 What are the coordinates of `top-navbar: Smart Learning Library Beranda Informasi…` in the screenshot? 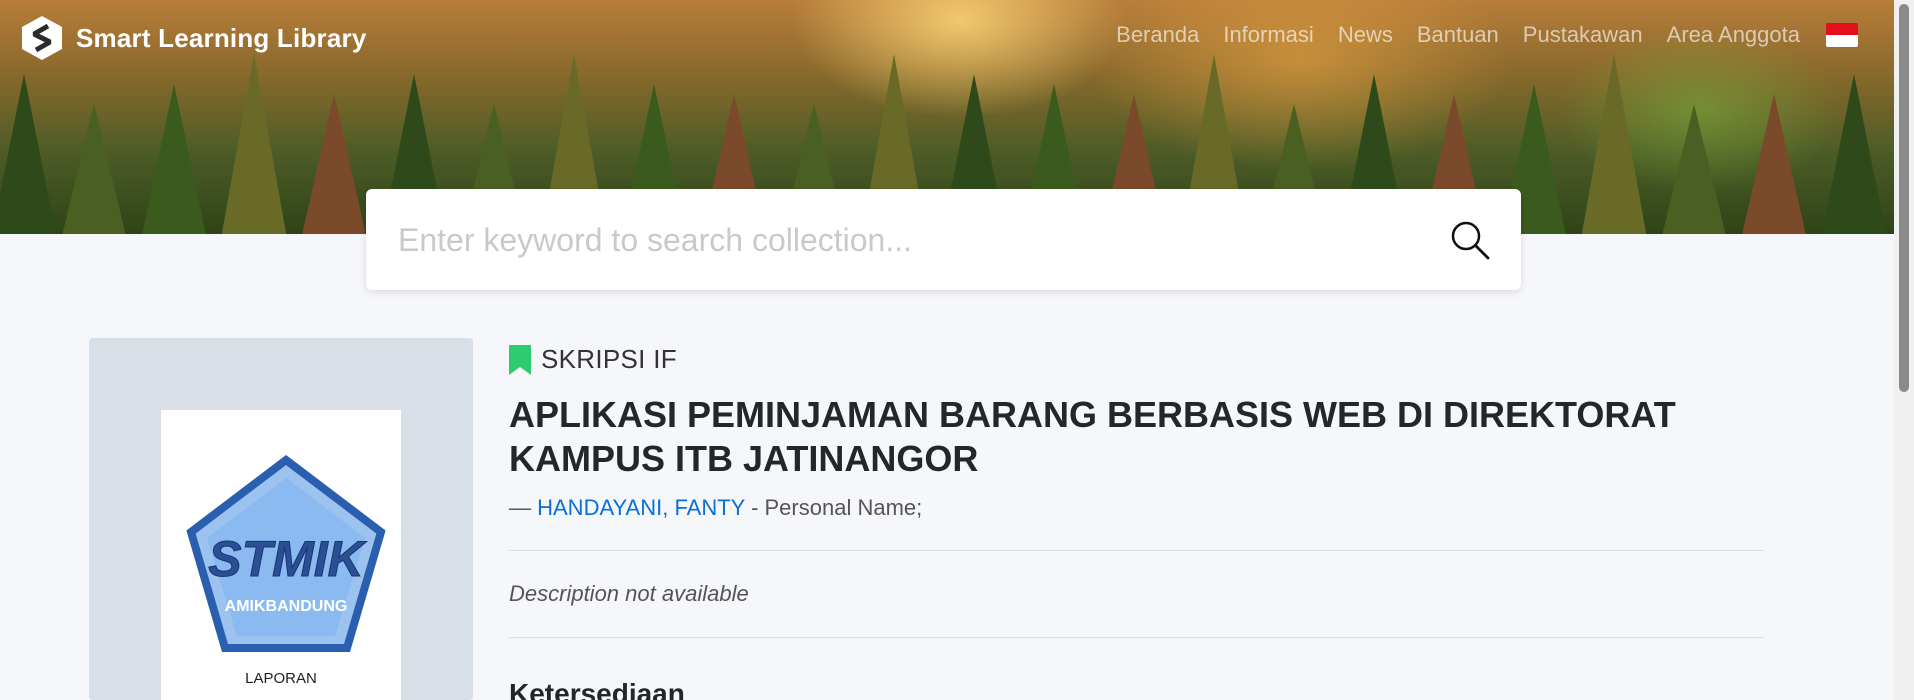 It's located at (947, 39).